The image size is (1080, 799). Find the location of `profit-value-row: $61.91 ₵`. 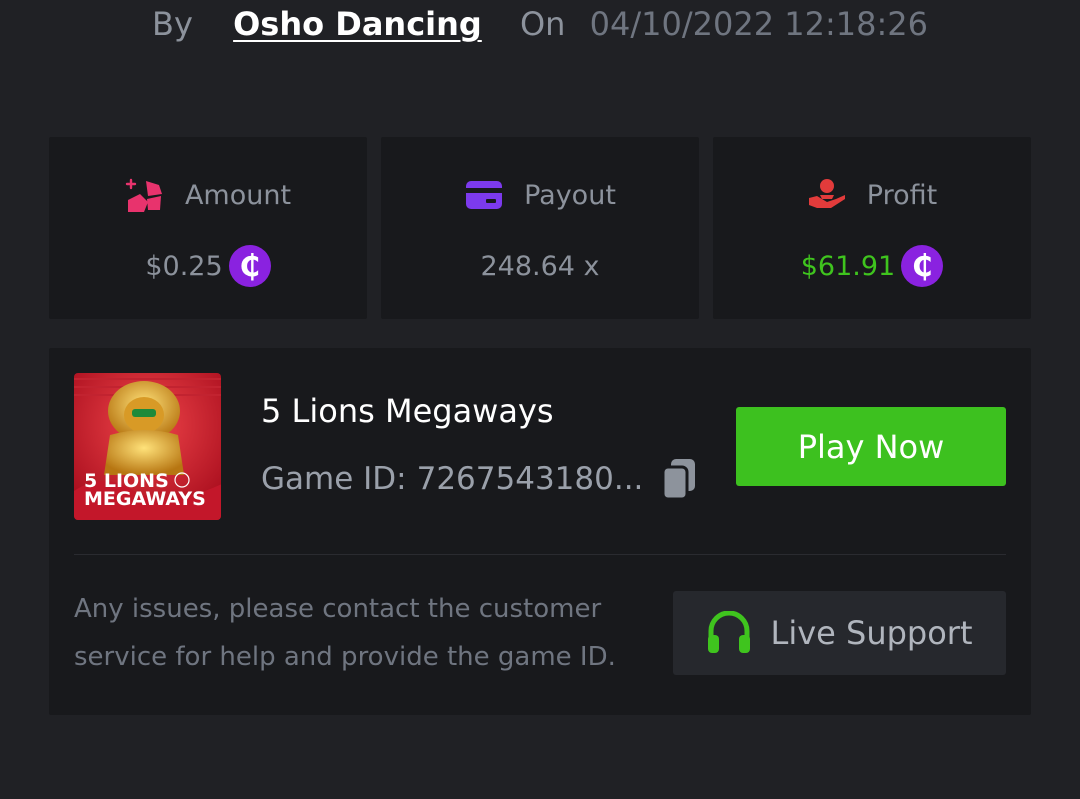

profit-value-row: $61.91 ₵ is located at coordinates (872, 266).